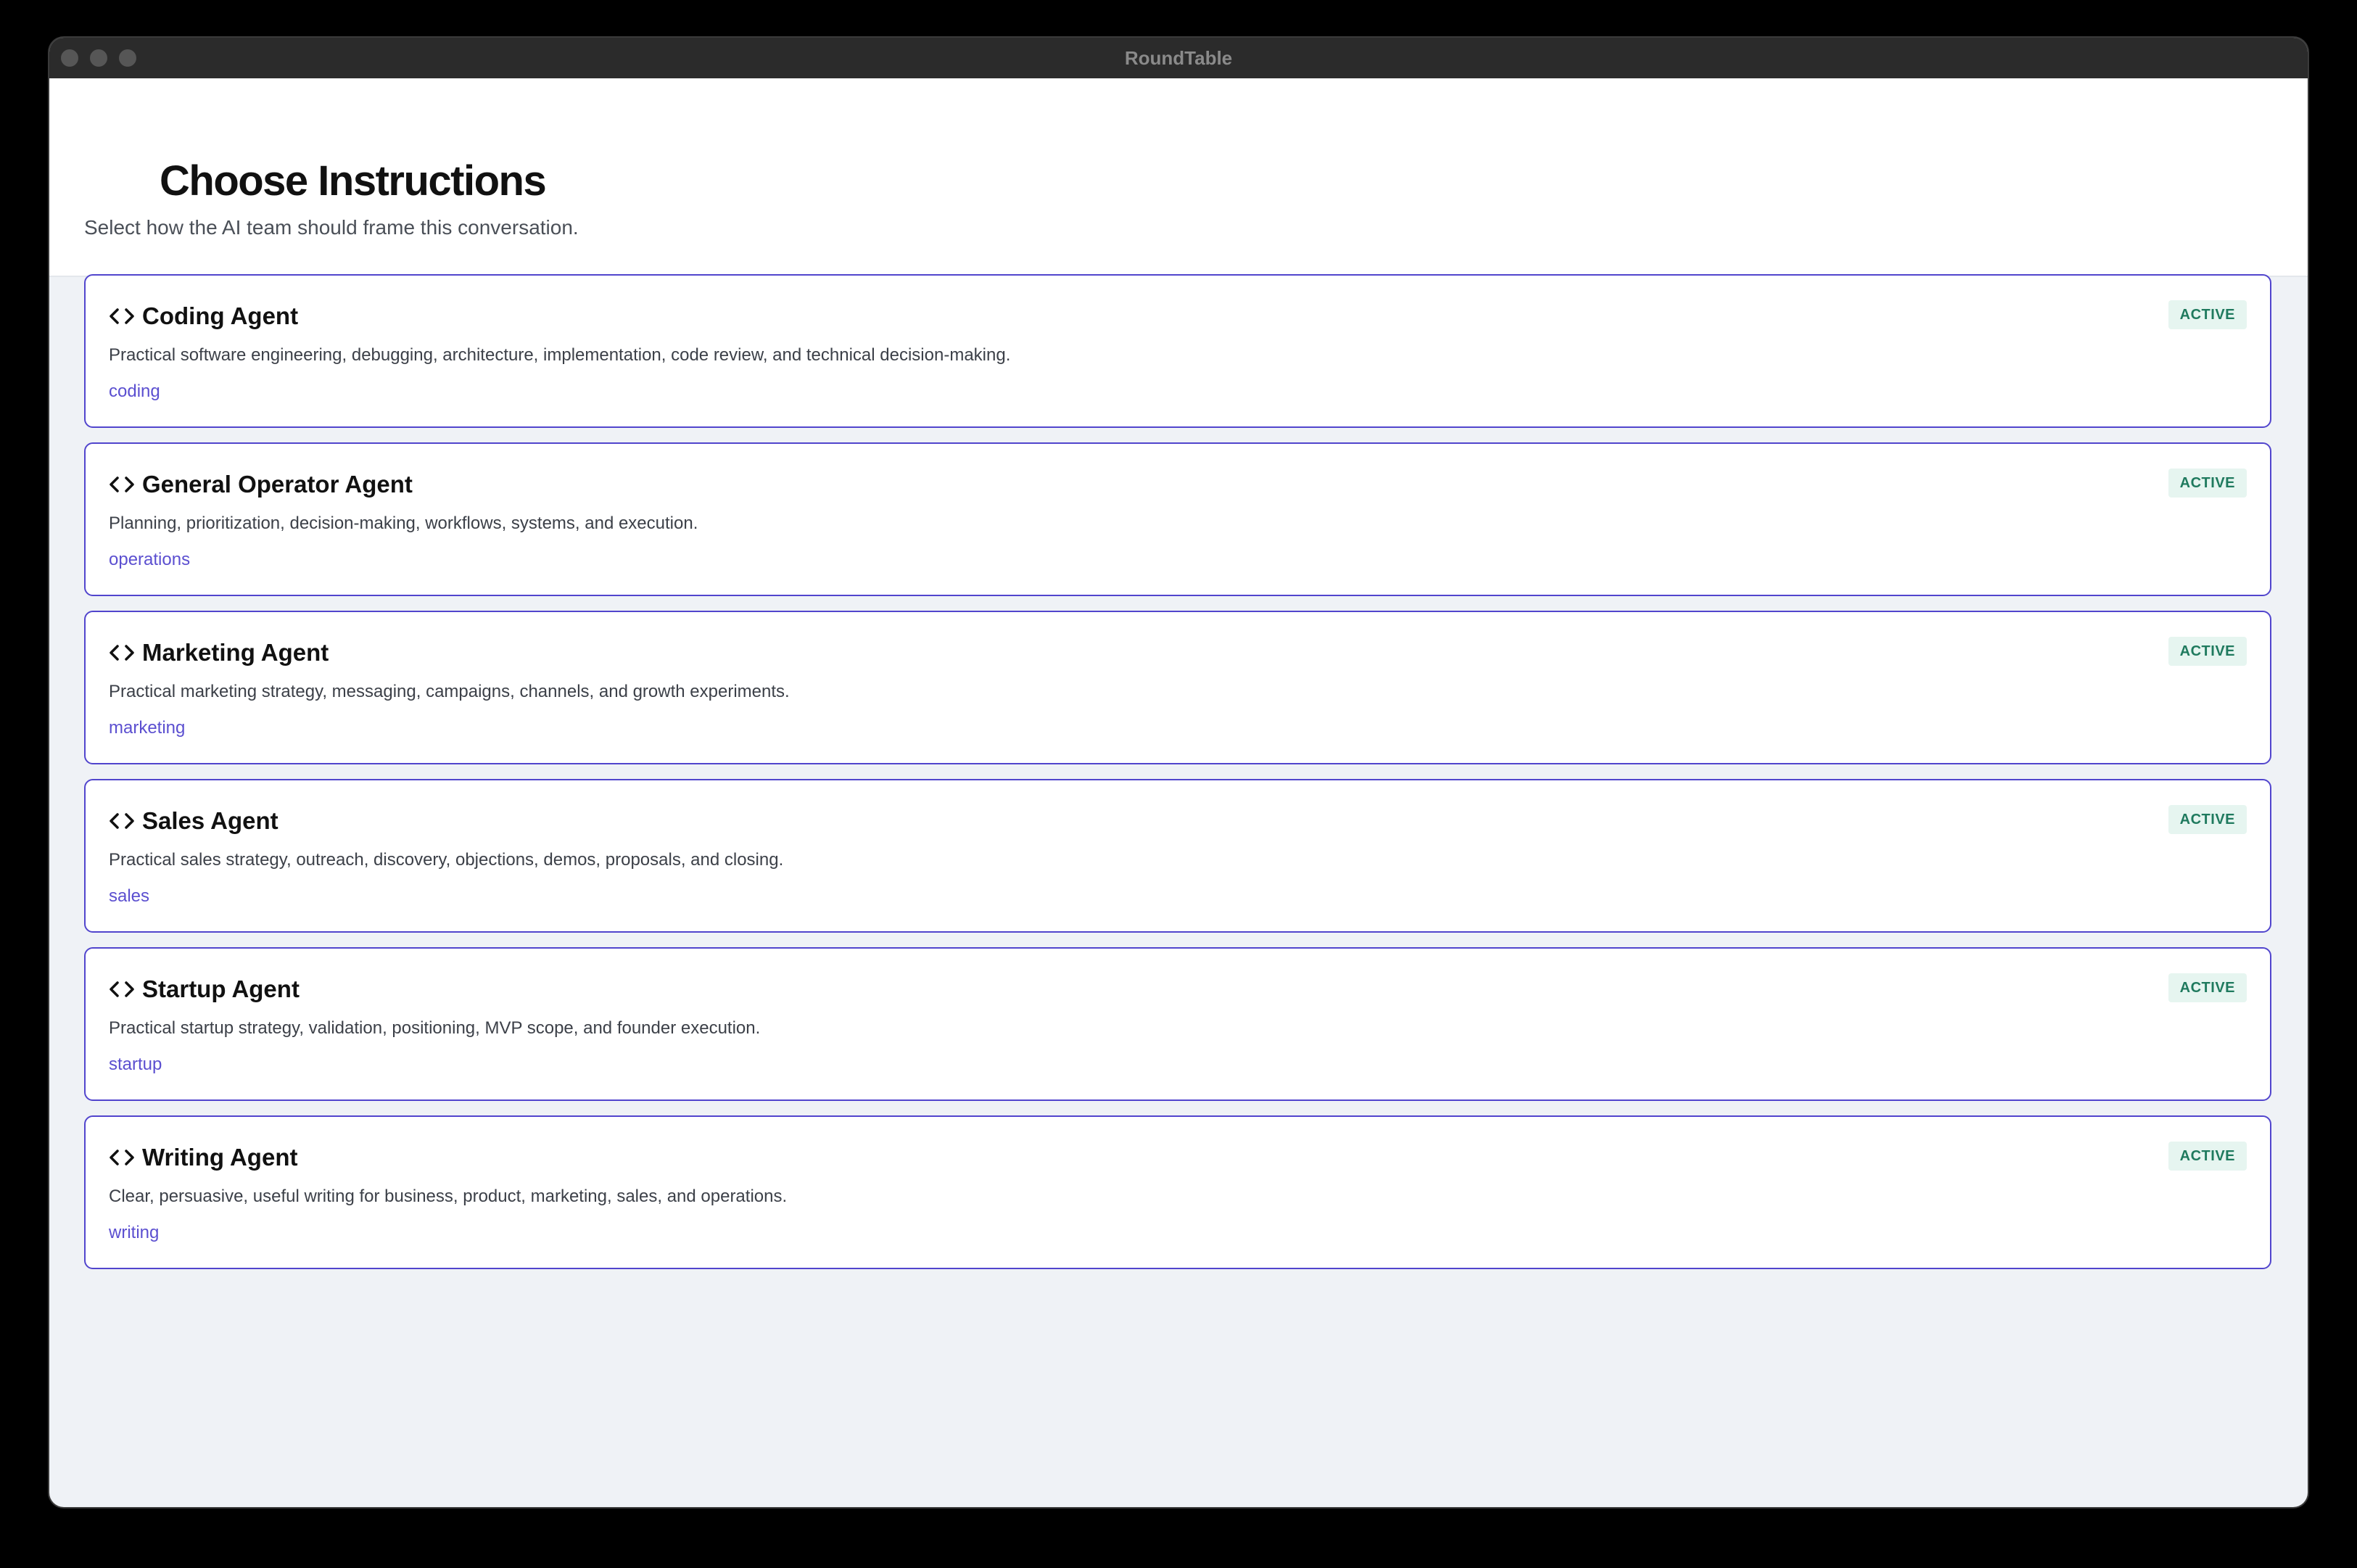  What do you see at coordinates (129, 896) in the screenshot?
I see `agent-tag: sales` at bounding box center [129, 896].